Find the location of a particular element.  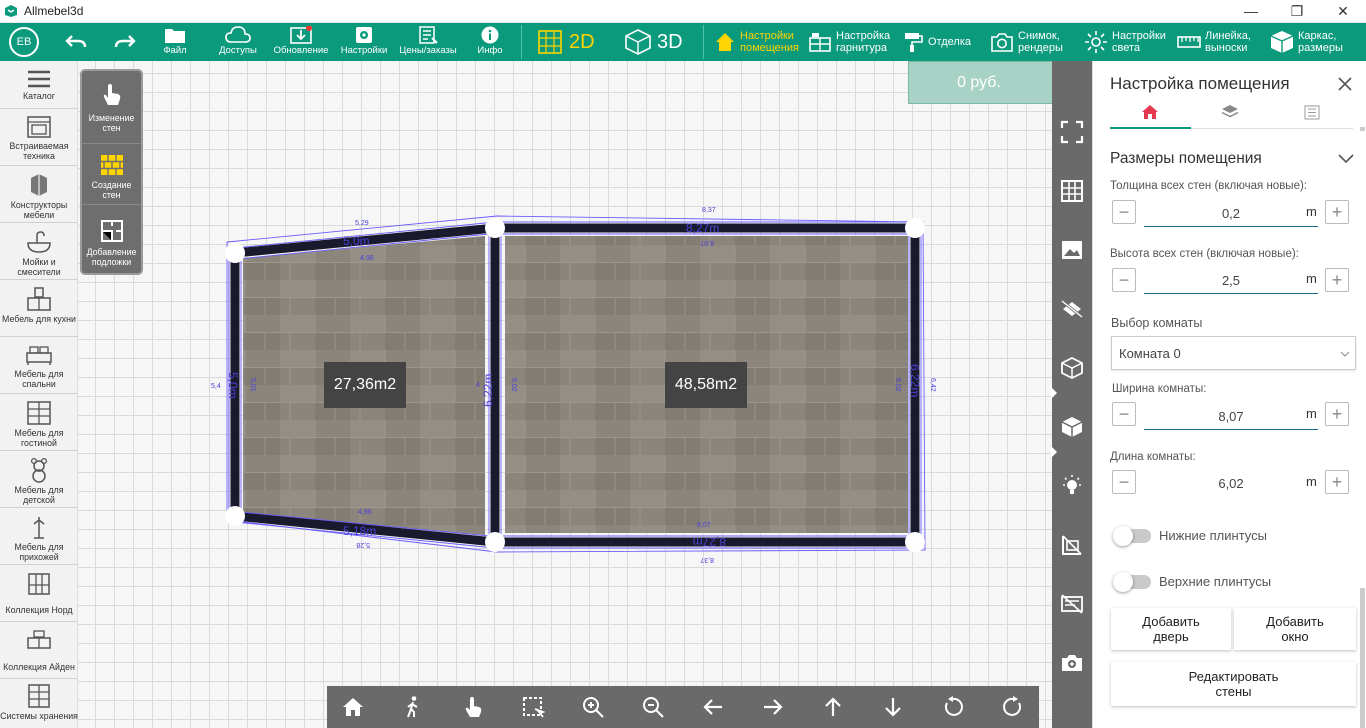

room-select-value: Комната 0 is located at coordinates (1150, 353).